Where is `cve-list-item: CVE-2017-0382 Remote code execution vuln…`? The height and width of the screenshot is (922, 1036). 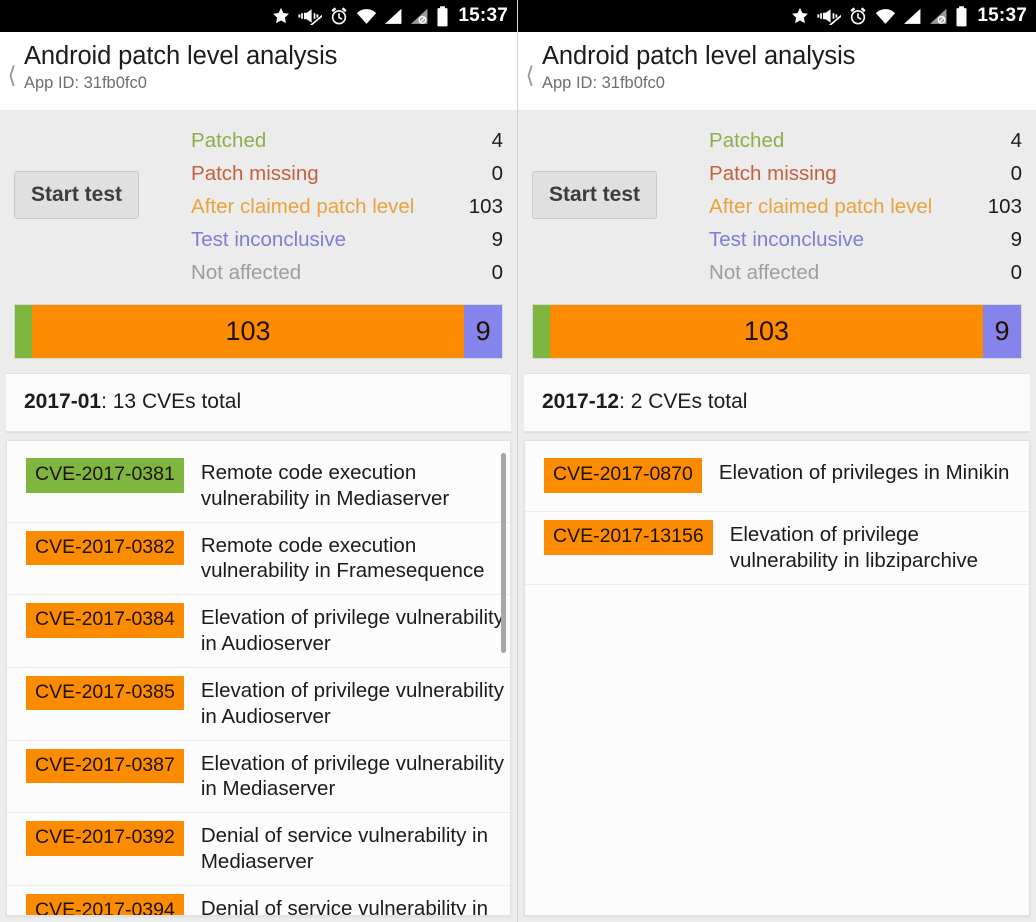
cve-list-item: CVE-2017-0382 Remote code execution vuln… is located at coordinates (258, 559).